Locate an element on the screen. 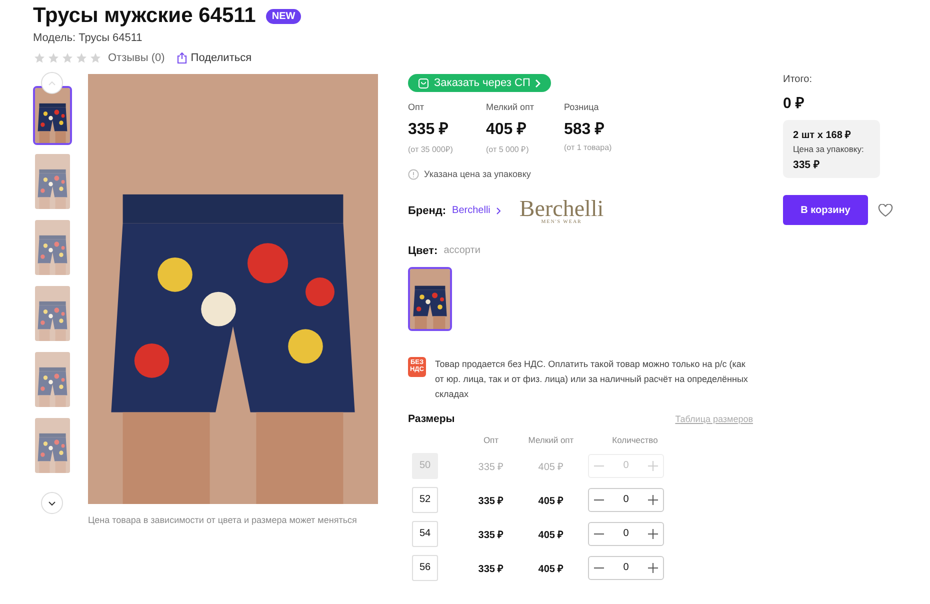  price-condition: (от 5 000 ₽) is located at coordinates (508, 149).